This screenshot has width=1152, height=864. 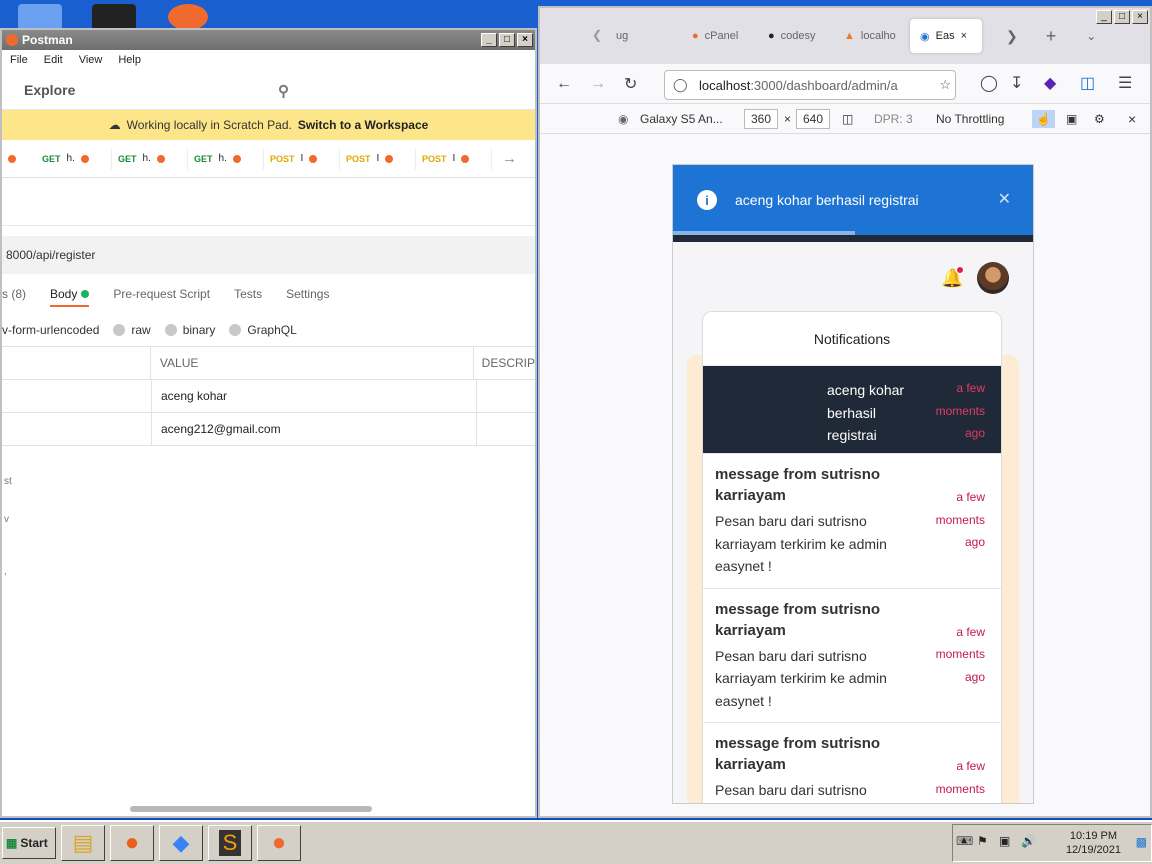 What do you see at coordinates (189, 330) in the screenshot?
I see `radio-binary: binary` at bounding box center [189, 330].